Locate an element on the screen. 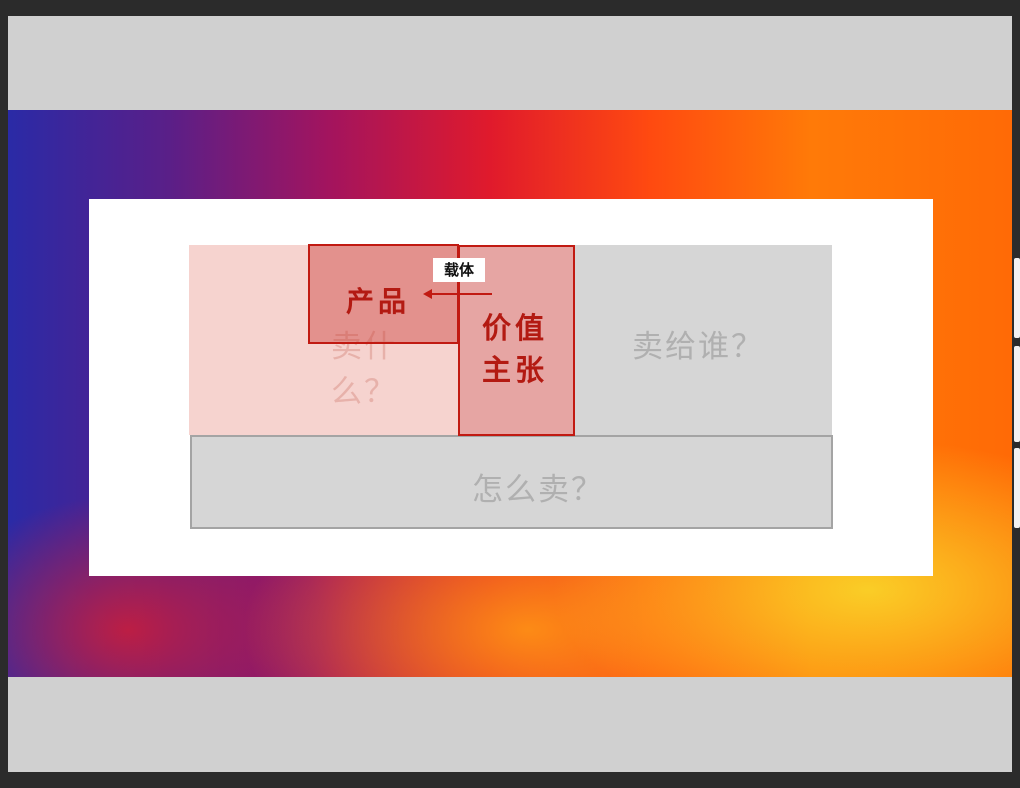 The image size is (1020, 788). how-to-sell-panel: 怎么卖？ is located at coordinates (511, 482).